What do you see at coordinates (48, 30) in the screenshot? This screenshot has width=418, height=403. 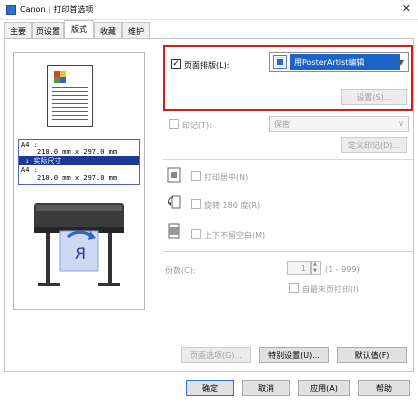 I see `tab-page-setup: 页设置` at bounding box center [48, 30].